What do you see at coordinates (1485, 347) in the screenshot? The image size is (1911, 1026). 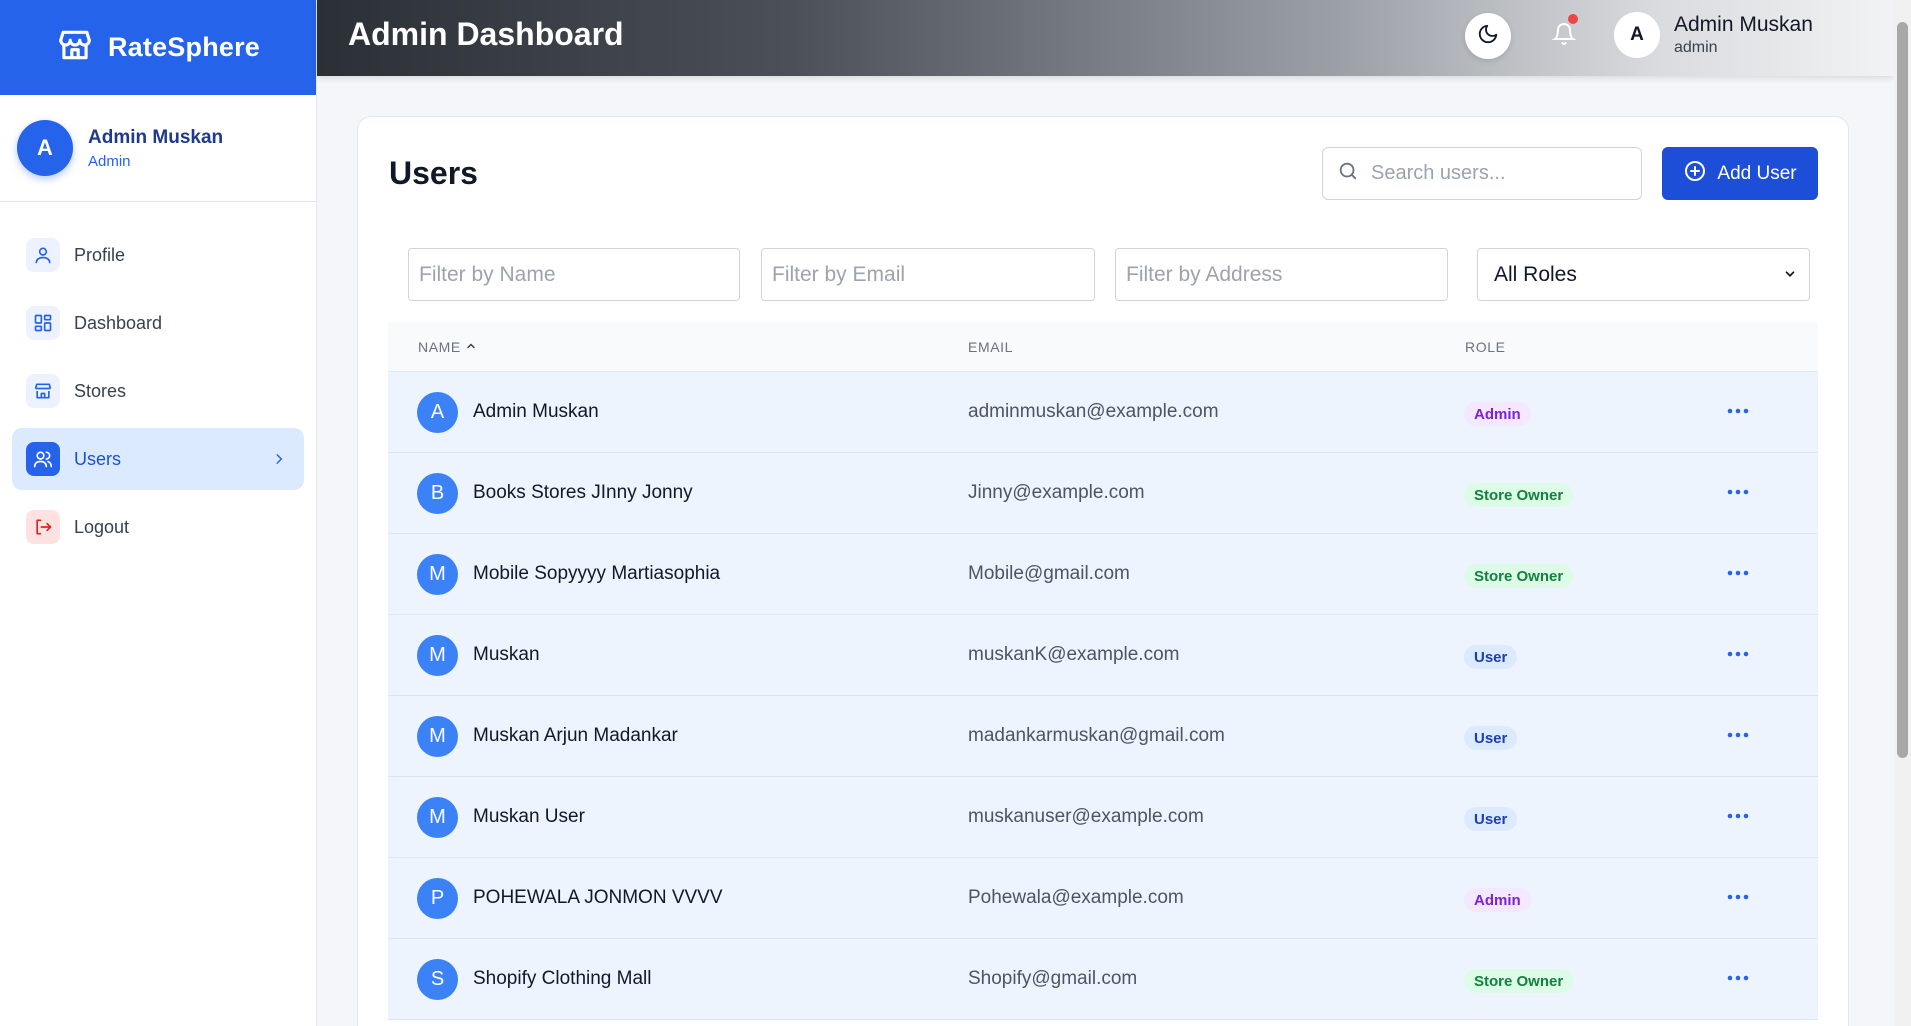 I see `column-label: ROLE` at bounding box center [1485, 347].